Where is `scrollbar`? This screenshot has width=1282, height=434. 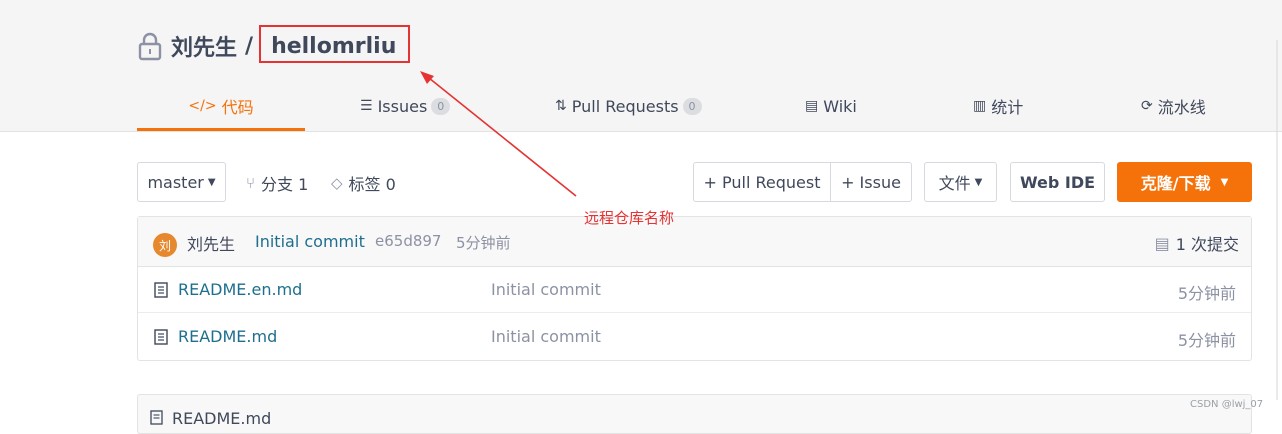
scrollbar is located at coordinates (1277, 220).